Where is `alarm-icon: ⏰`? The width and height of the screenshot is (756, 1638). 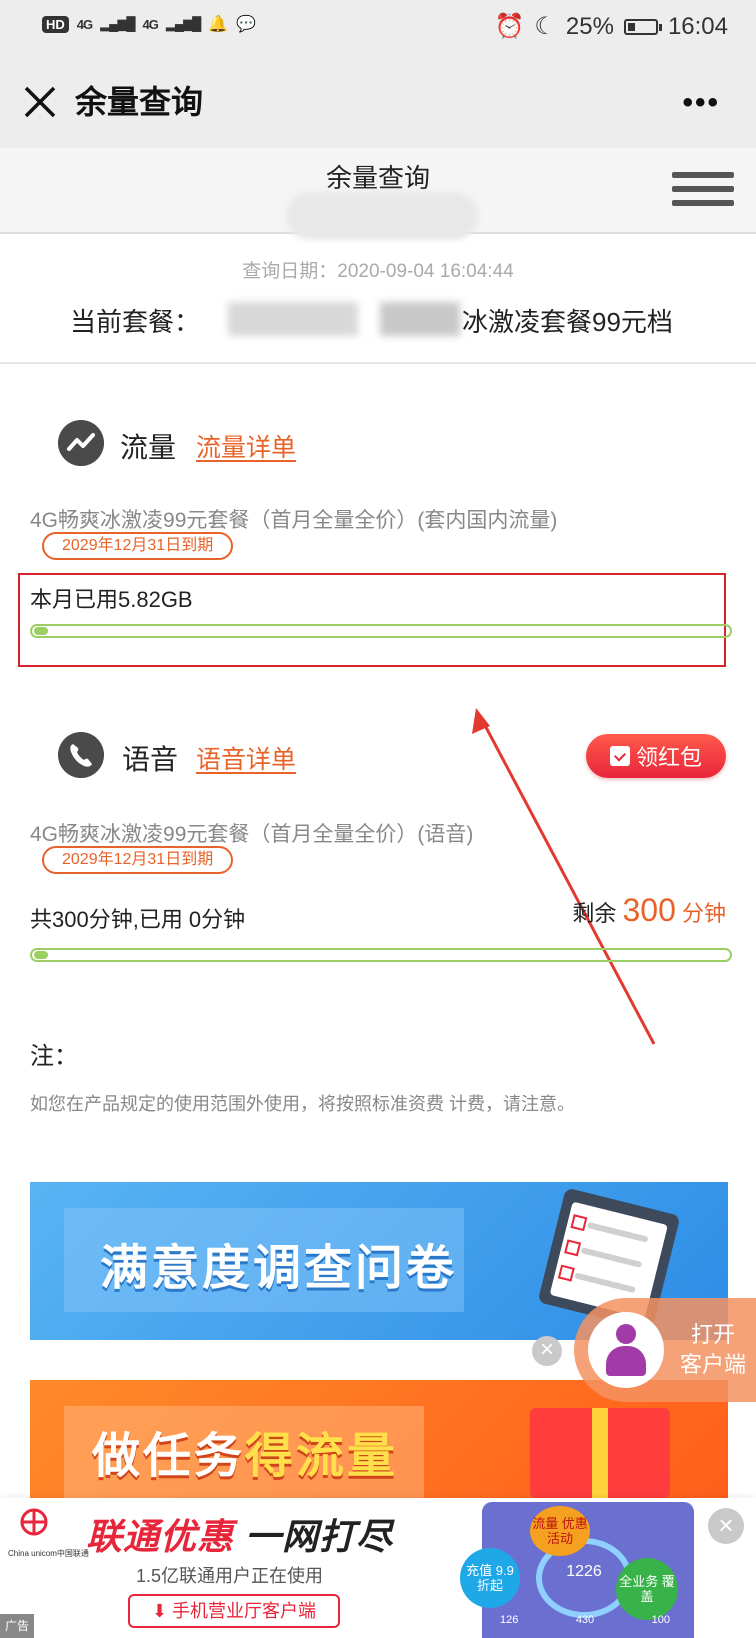 alarm-icon: ⏰ is located at coordinates (509, 26).